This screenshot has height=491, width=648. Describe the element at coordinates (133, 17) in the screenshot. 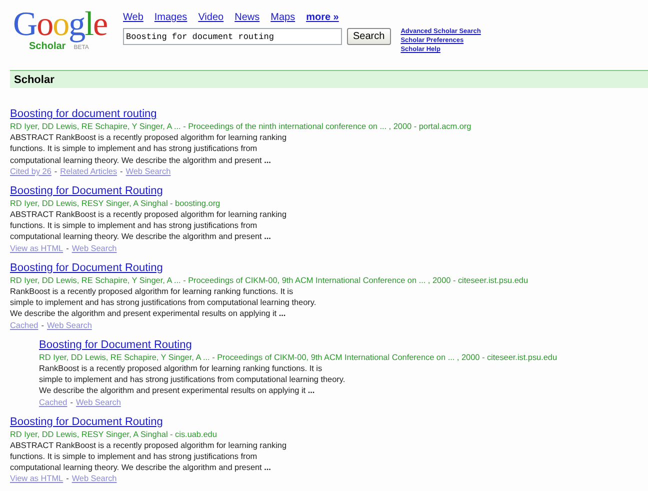

I see `nav-link: Web` at that location.